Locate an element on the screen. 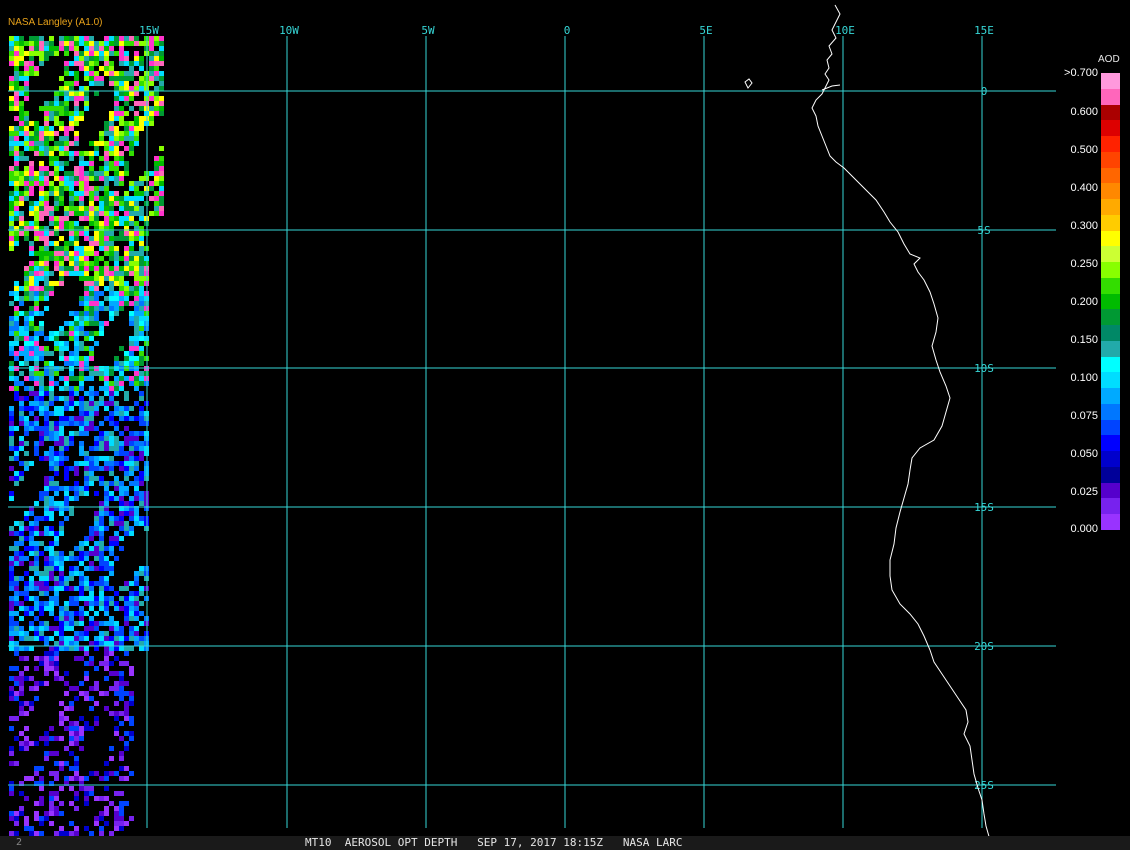 Image resolution: width=1130 pixels, height=850 pixels. legend-value-label: 0.500 is located at coordinates (1084, 150).